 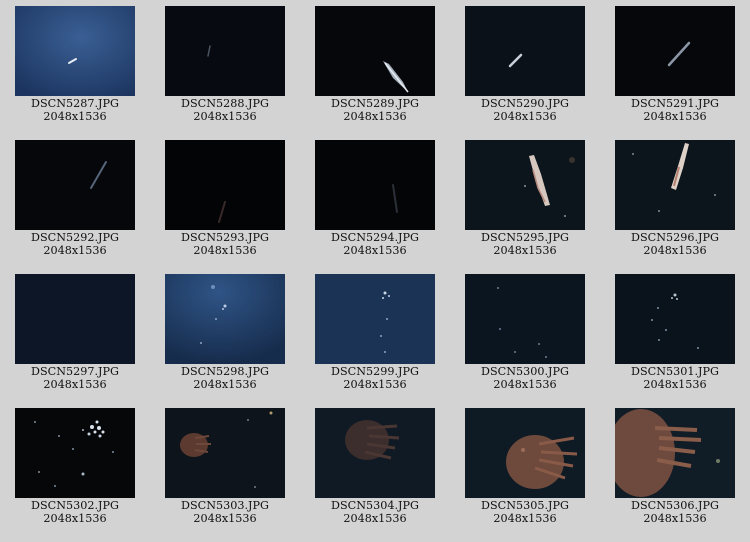 What do you see at coordinates (675, 371) in the screenshot?
I see `file-name: DSCN5301.JPG` at bounding box center [675, 371].